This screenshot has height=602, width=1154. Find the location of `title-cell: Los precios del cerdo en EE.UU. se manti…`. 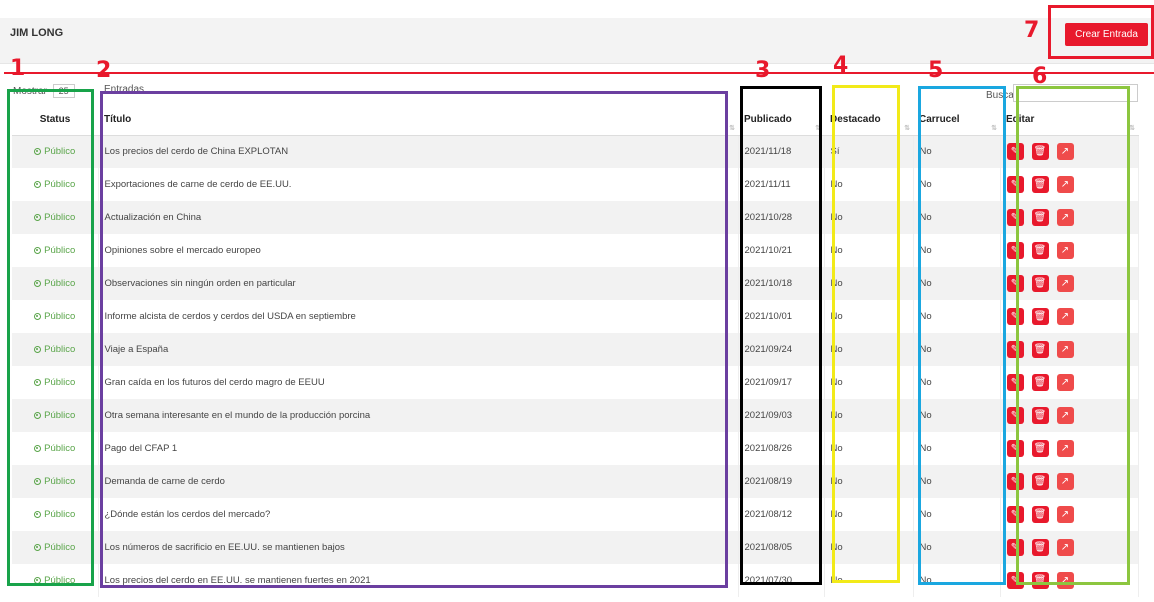

title-cell: Los precios del cerdo en EE.UU. se manti… is located at coordinates (418, 580).